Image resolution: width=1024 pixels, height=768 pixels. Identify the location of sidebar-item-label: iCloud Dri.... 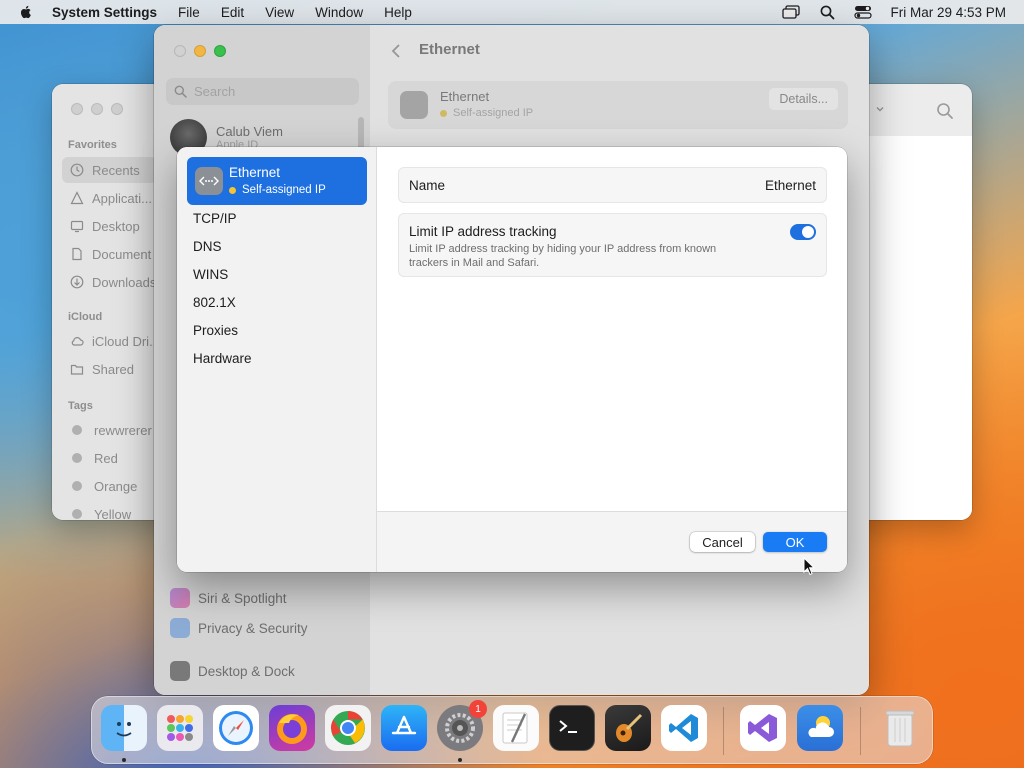
(124, 341).